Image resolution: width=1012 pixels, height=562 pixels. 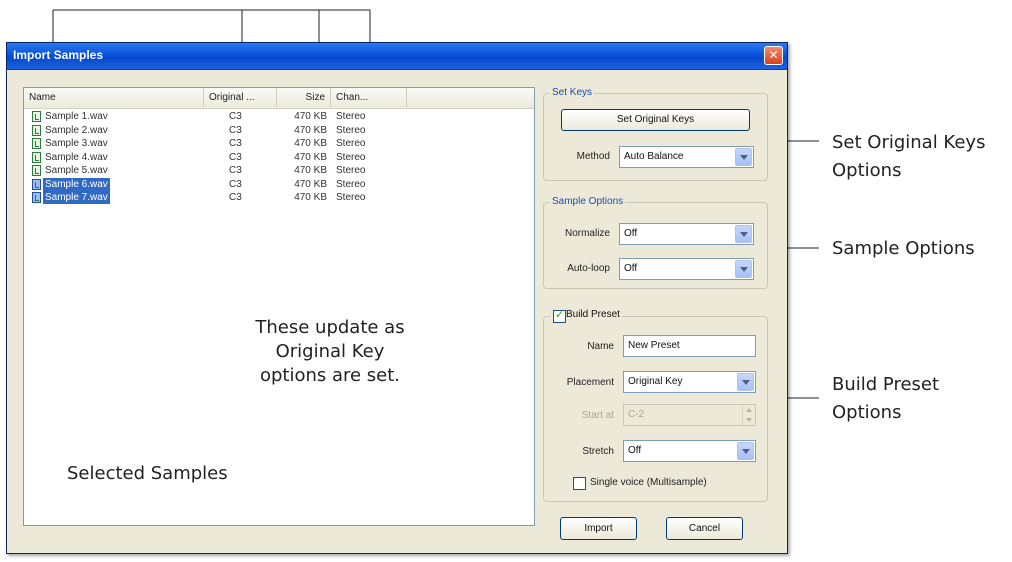 I want to click on callout-selected-samples: Selected Samples, so click(x=147, y=473).